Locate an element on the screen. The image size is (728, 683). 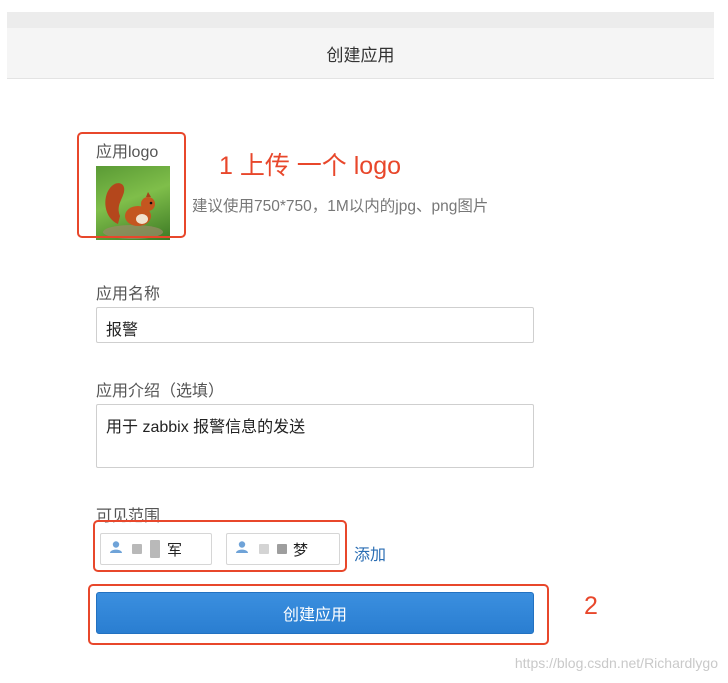
app-intro-label: 应用介绍（选填） is located at coordinates (160, 391).